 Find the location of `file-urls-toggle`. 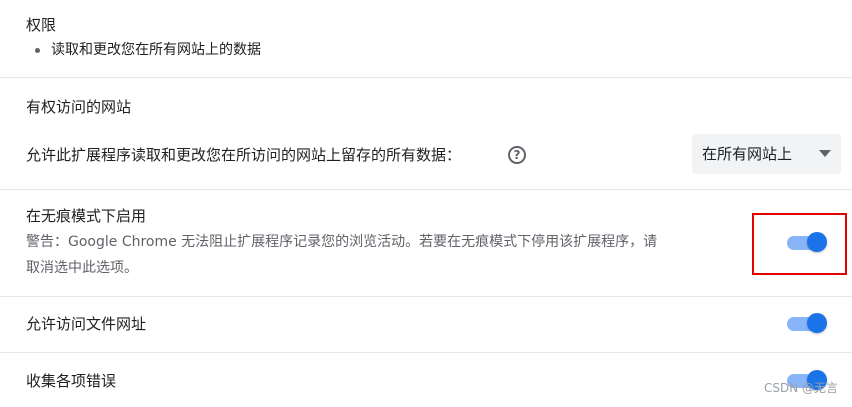

file-urls-toggle is located at coordinates (807, 323).